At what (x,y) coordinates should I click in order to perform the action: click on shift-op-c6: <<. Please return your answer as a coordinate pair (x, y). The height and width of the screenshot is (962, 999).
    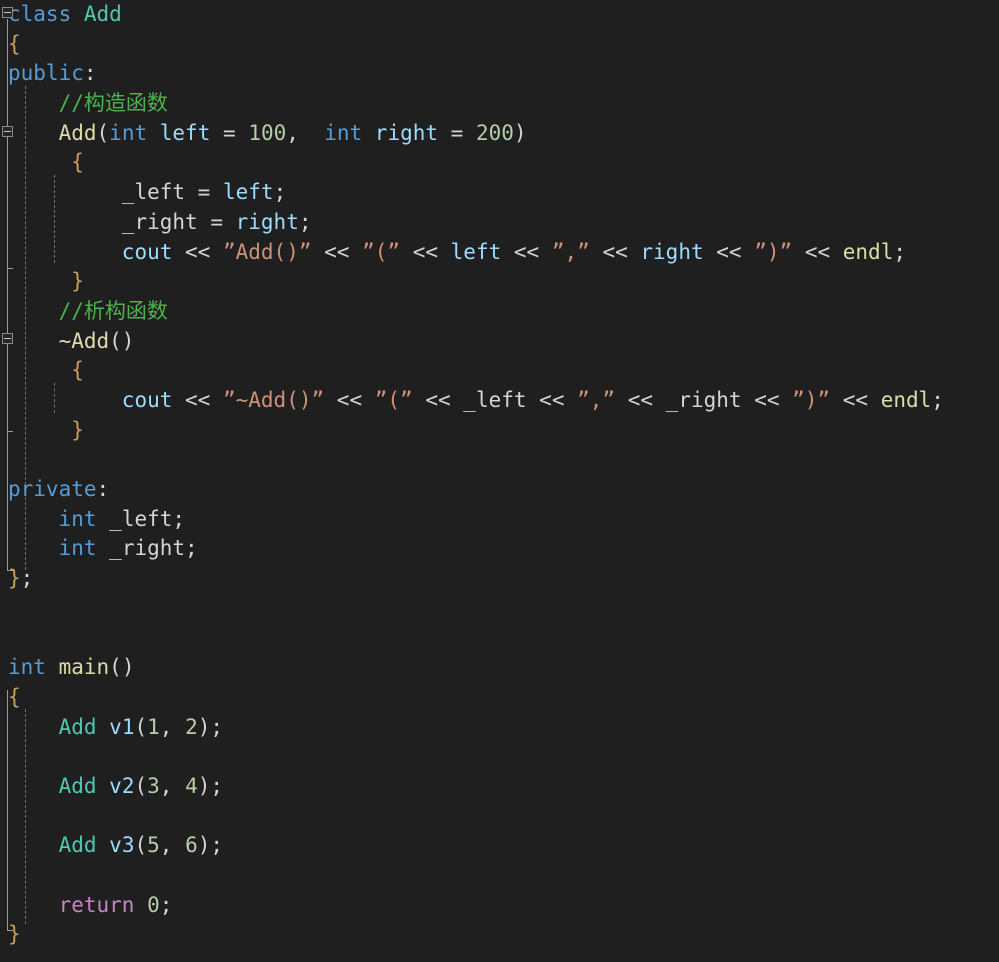
    Looking at the image, I should click on (729, 251).